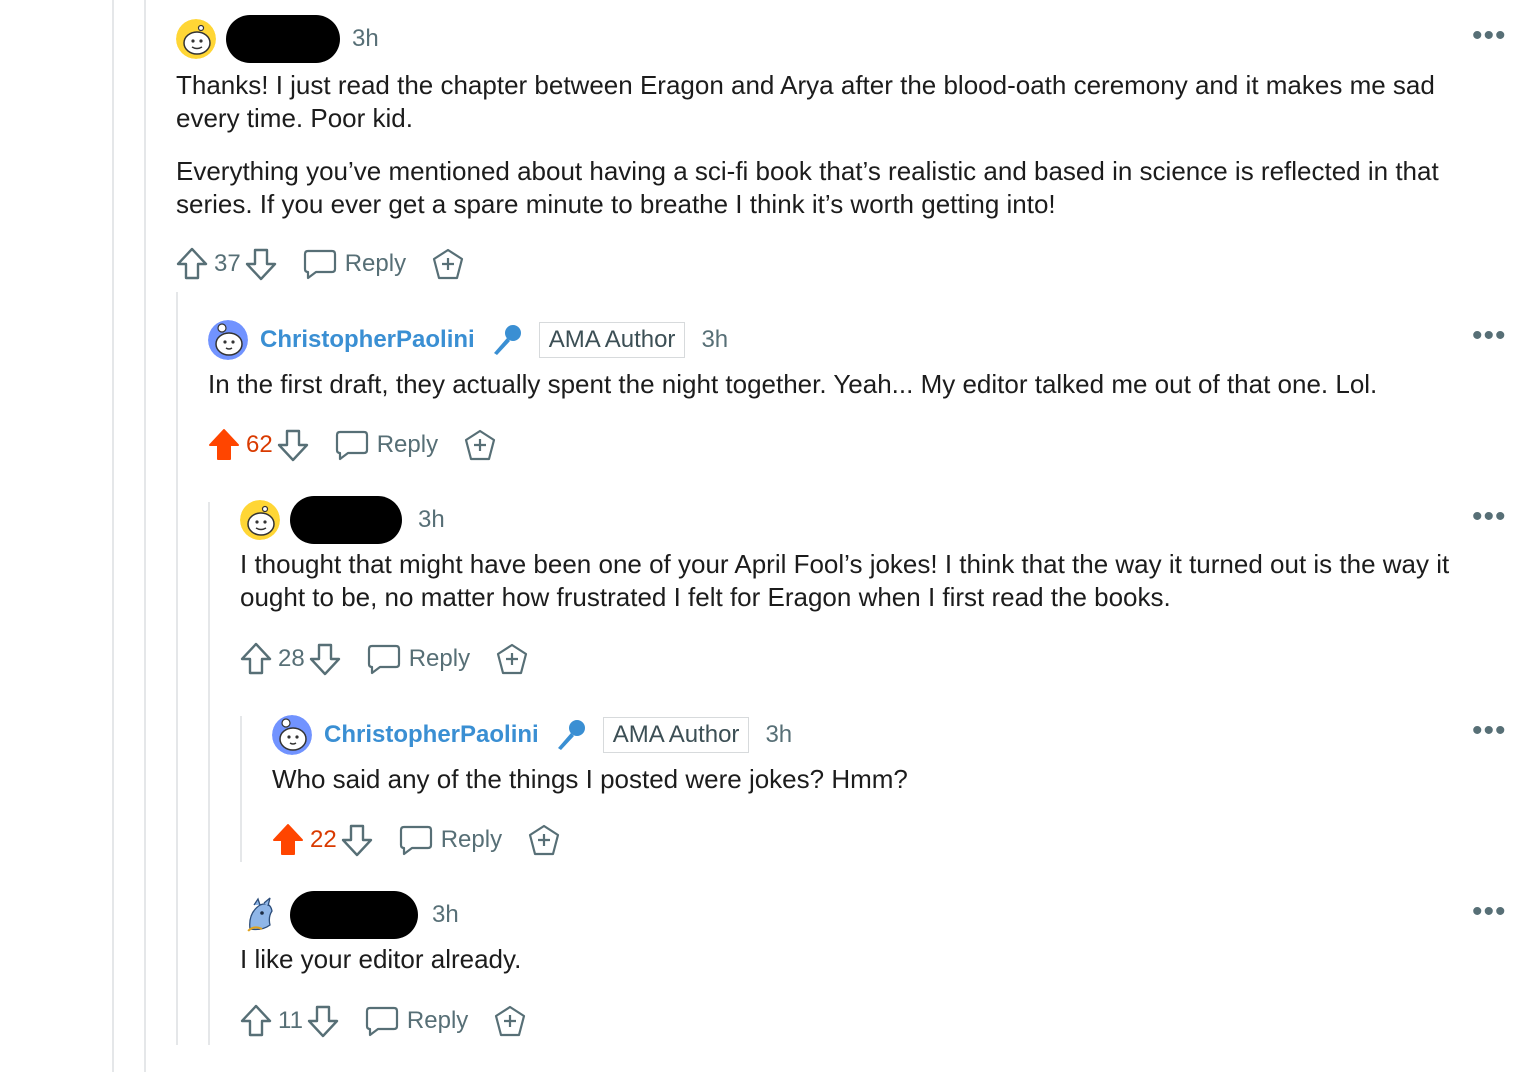 The image size is (1536, 1072). What do you see at coordinates (291, 658) in the screenshot?
I see `vote-count: 28` at bounding box center [291, 658].